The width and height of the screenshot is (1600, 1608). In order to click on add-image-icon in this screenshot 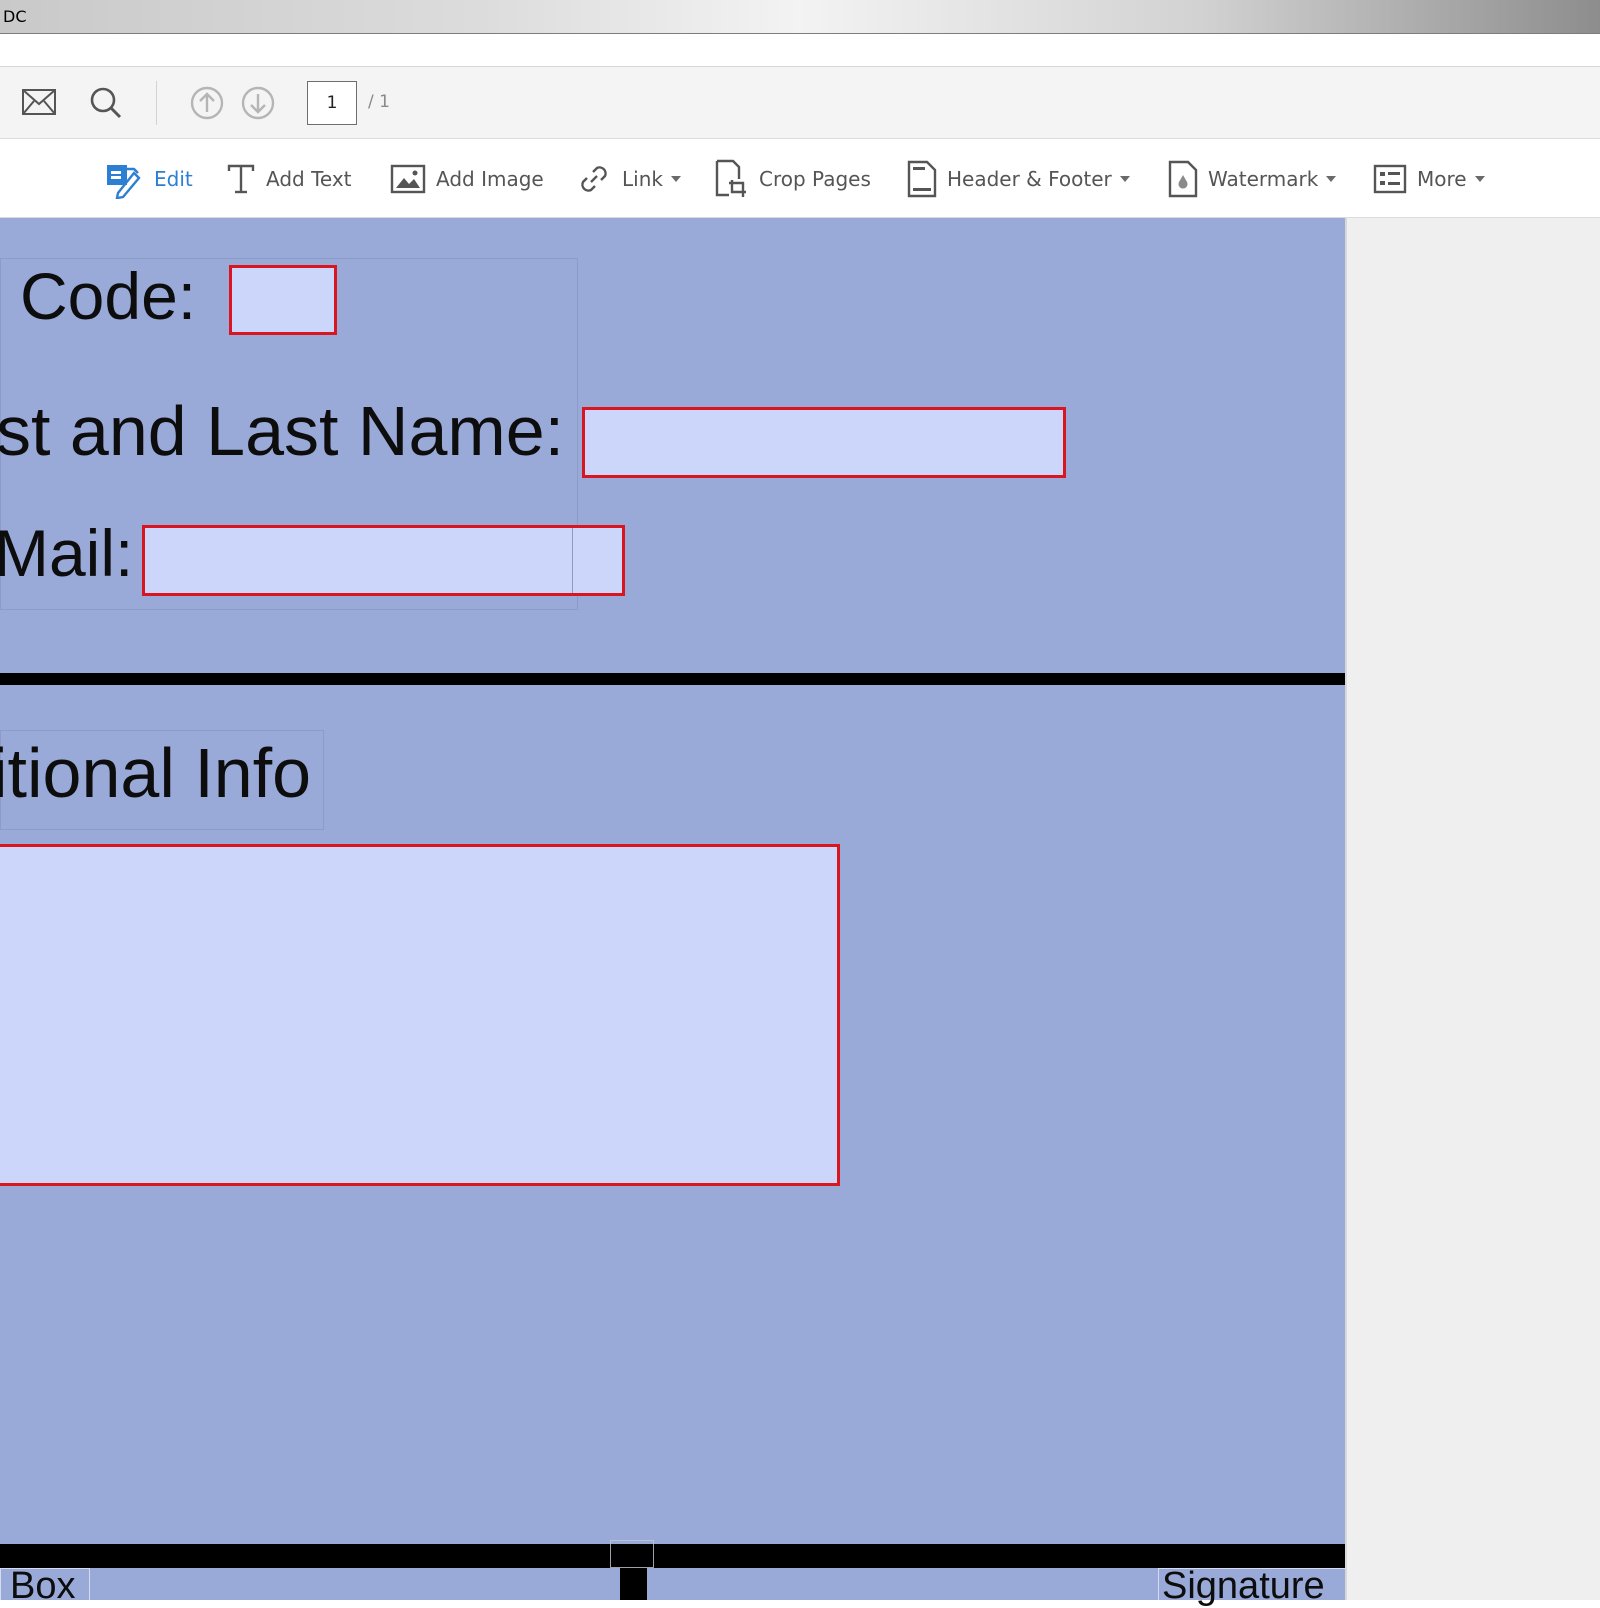, I will do `click(408, 179)`.